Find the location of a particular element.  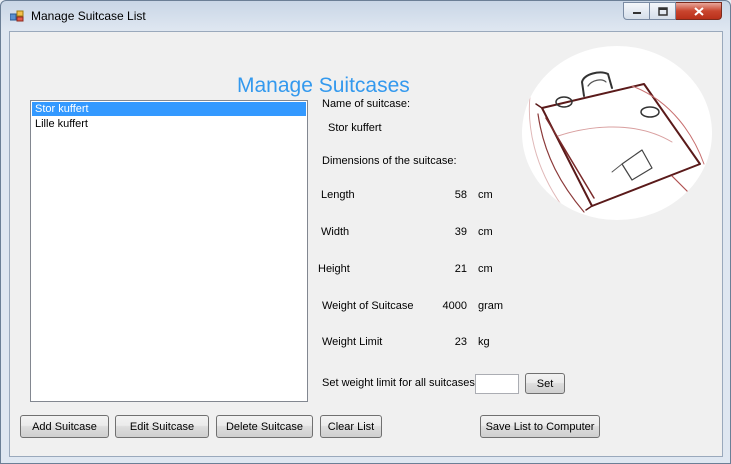

weight-label: Weight of Suitcase is located at coordinates (368, 306).